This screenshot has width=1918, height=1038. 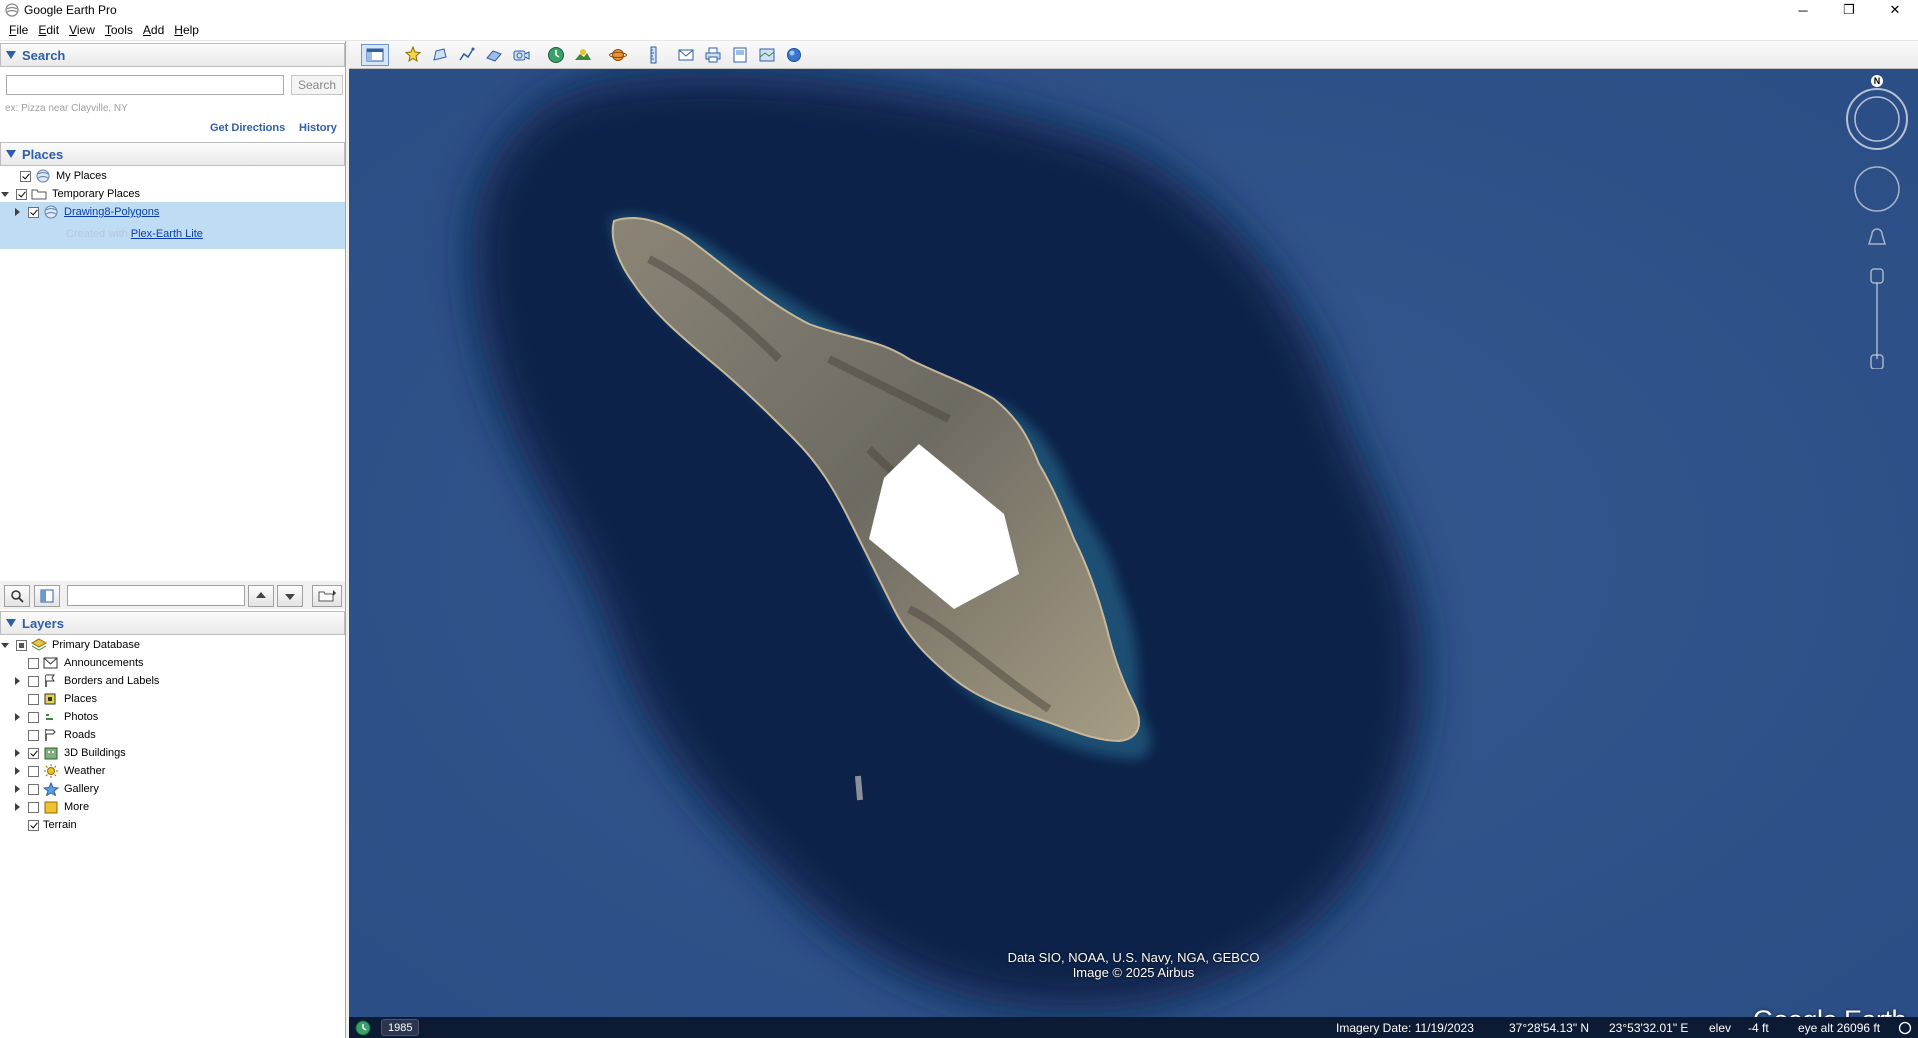 I want to click on print-button, so click(x=713, y=55).